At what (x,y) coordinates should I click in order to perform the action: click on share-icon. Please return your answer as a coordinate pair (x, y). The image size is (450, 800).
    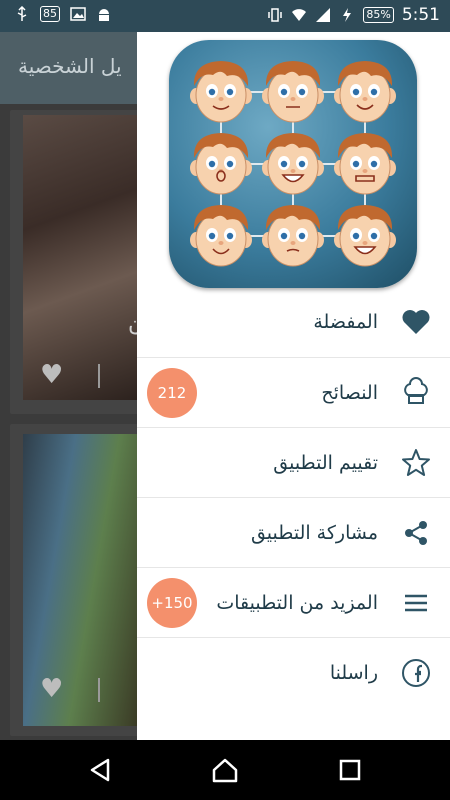
    Looking at the image, I should click on (416, 532).